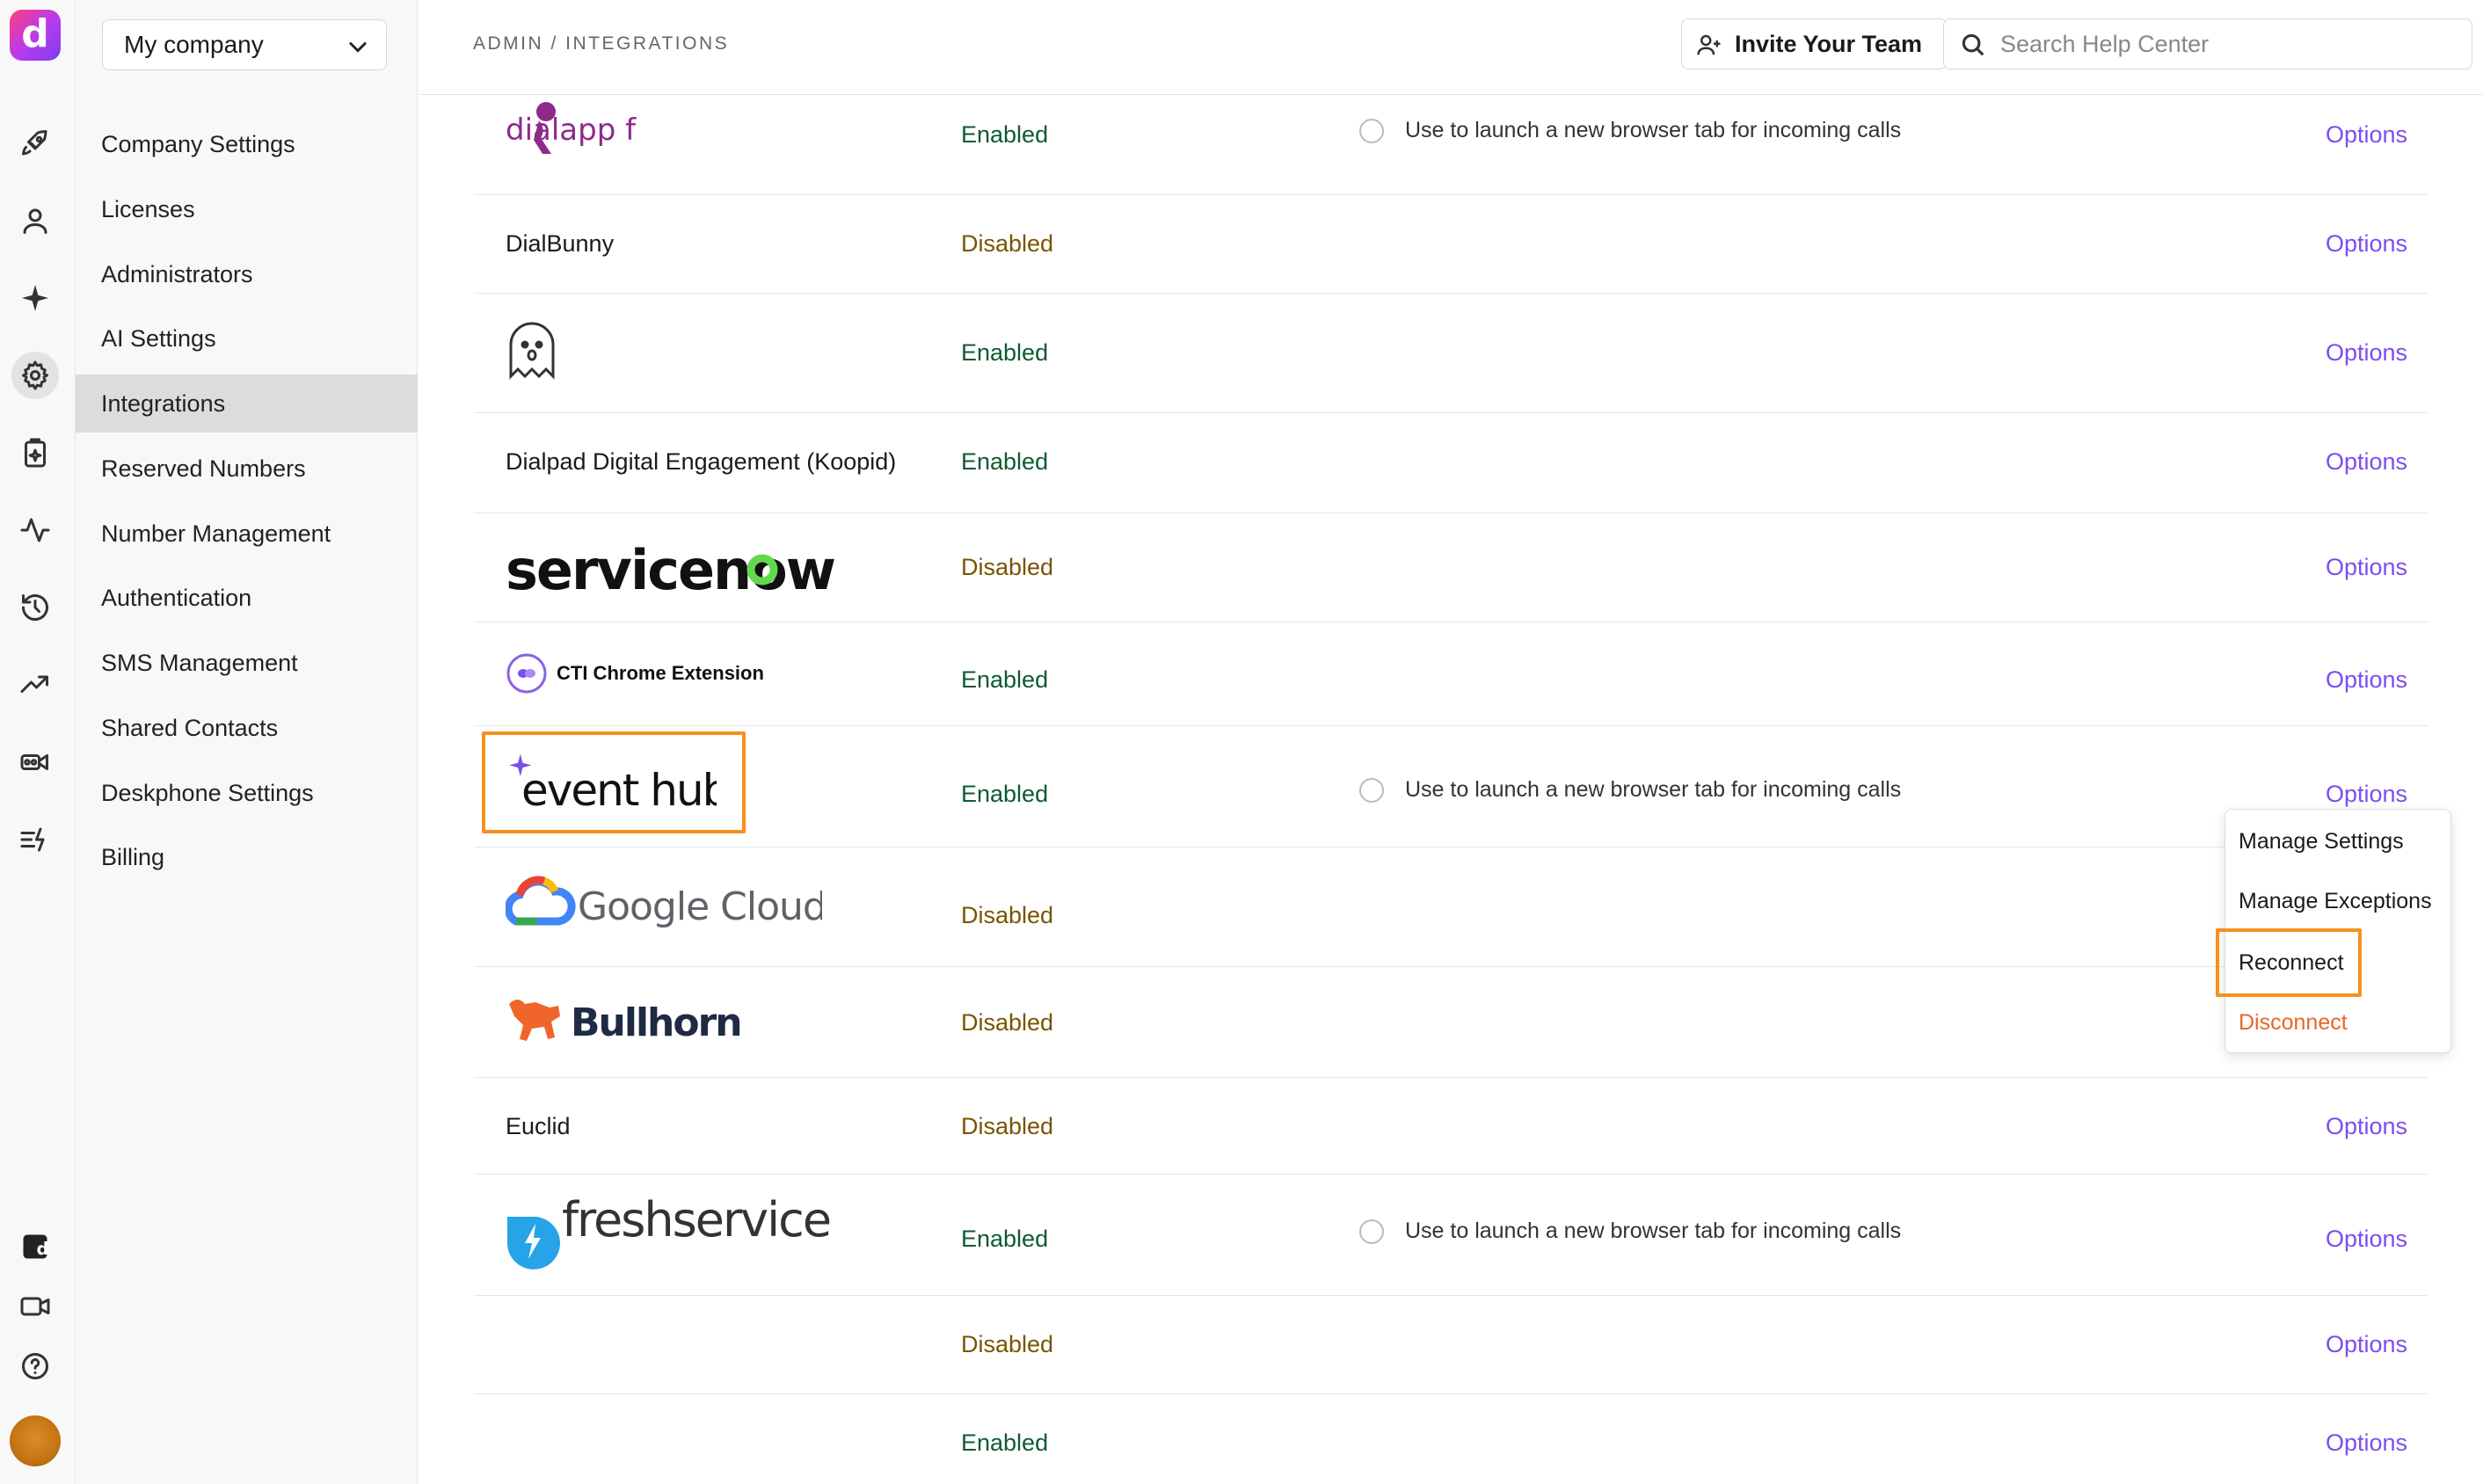 This screenshot has width=2483, height=1484. Describe the element at coordinates (538, 1126) in the screenshot. I see `integration-name: Euclid` at that location.